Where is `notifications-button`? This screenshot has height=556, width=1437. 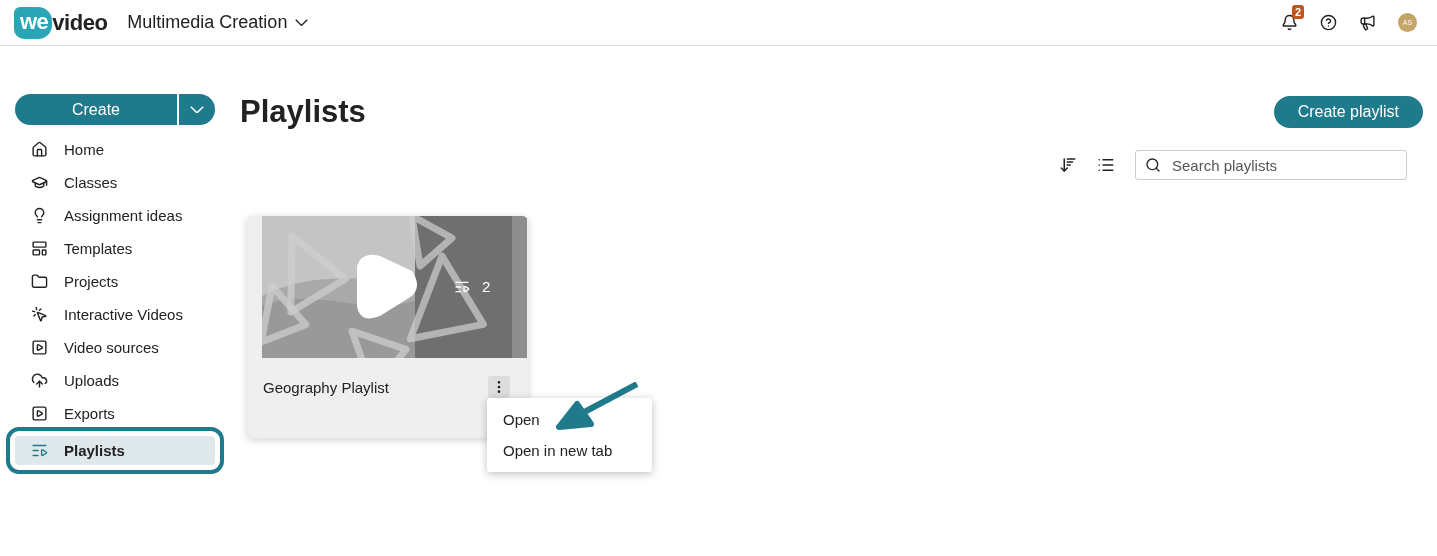
notifications-button is located at coordinates (1289, 22).